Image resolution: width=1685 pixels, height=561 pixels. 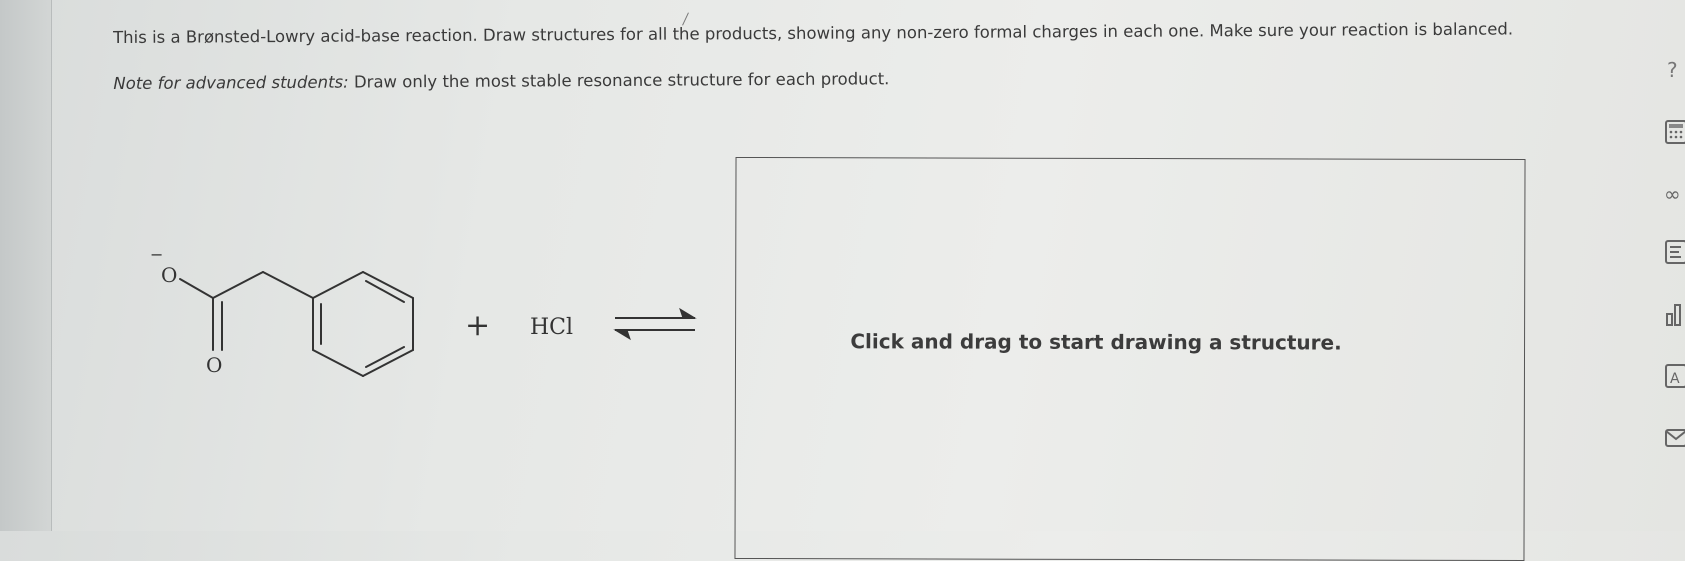 I want to click on mail-tool-icon, so click(x=1673, y=438).